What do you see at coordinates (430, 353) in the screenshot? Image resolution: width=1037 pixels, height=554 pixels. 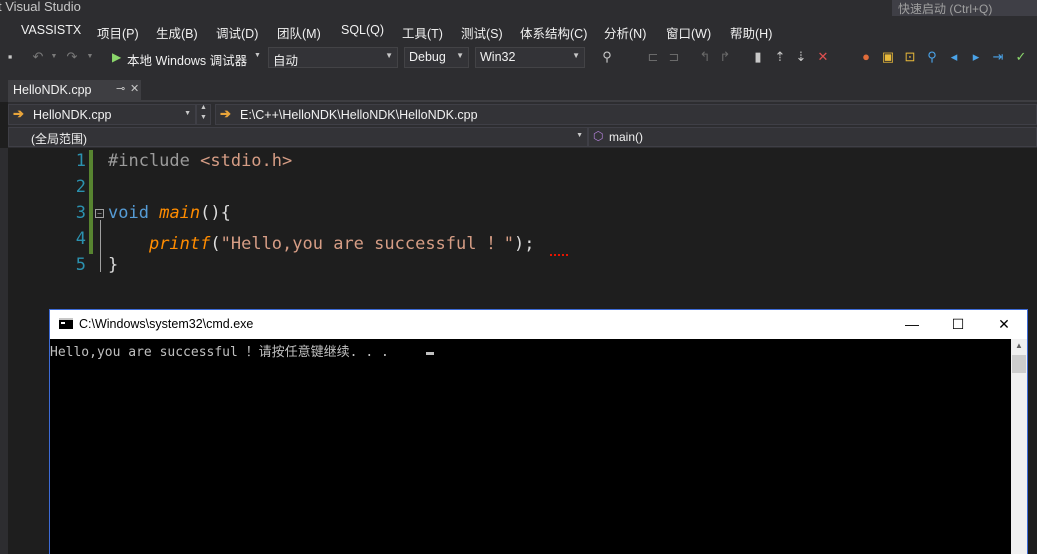 I see `console-cursor` at bounding box center [430, 353].